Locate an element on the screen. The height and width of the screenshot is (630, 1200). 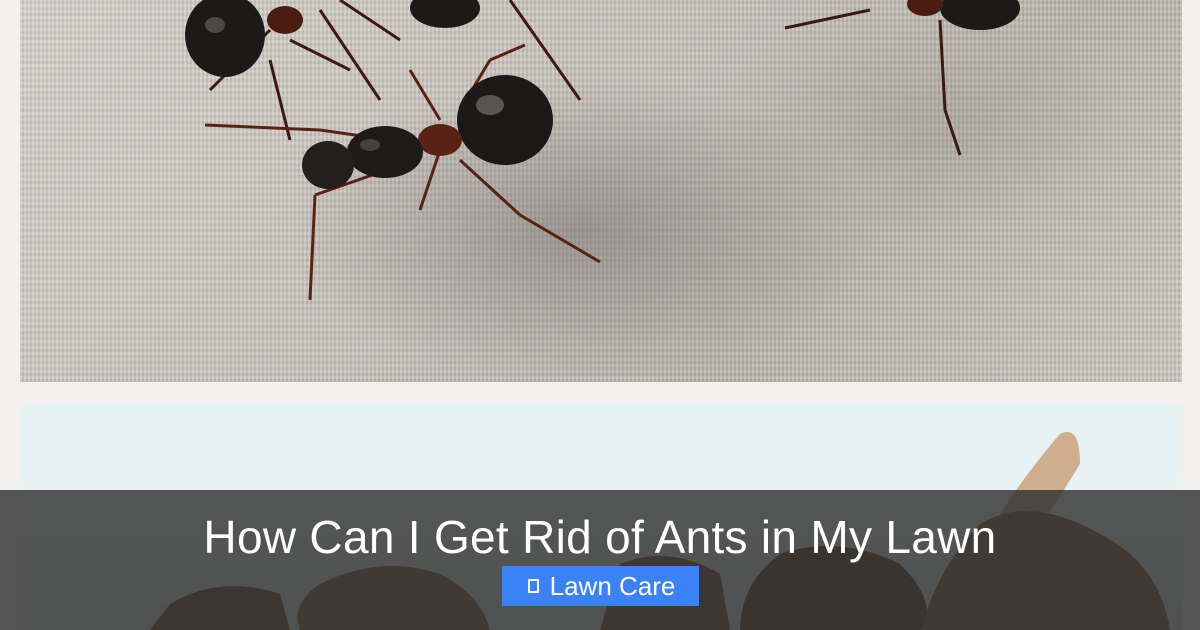
category-badge: Lawn Care is located at coordinates (600, 586).